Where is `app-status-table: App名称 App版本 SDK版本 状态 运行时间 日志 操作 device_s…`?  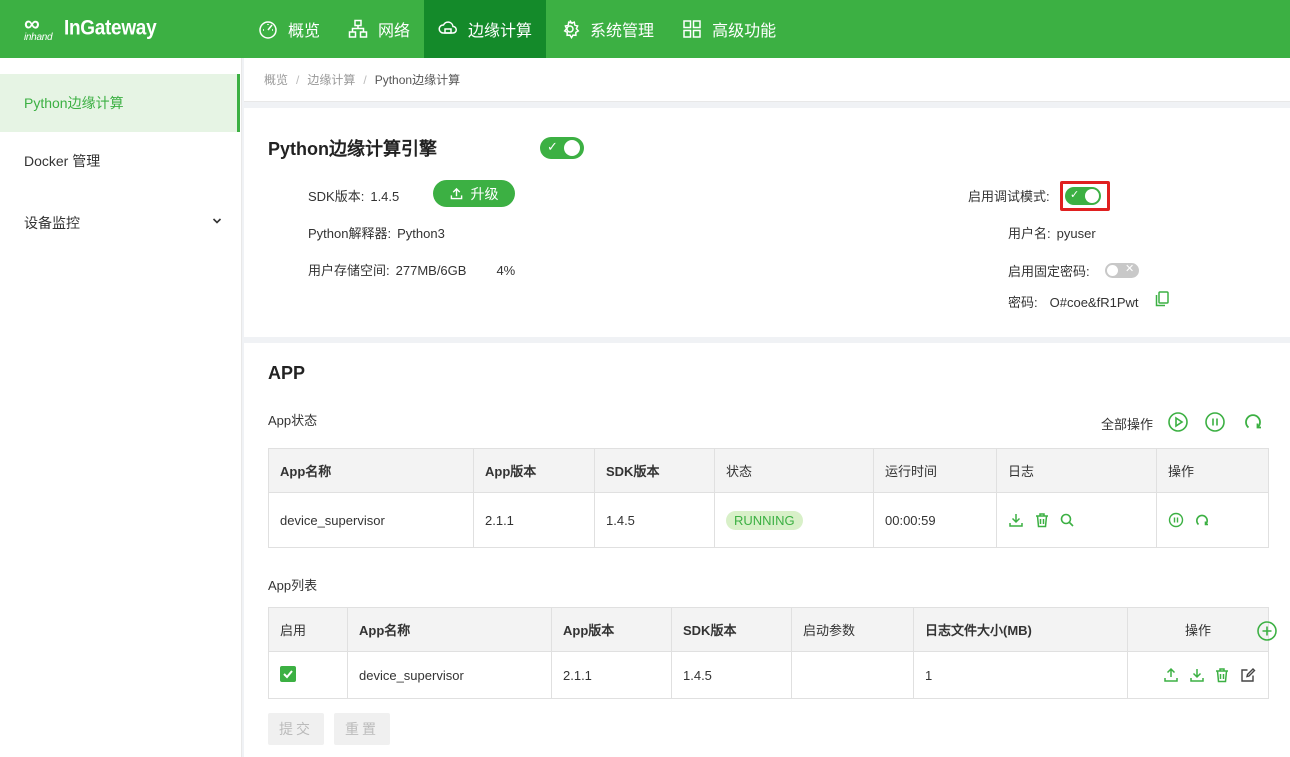
app-status-table: App名称 App版本 SDK版本 状态 运行时间 日志 操作 device_s… is located at coordinates (768, 498).